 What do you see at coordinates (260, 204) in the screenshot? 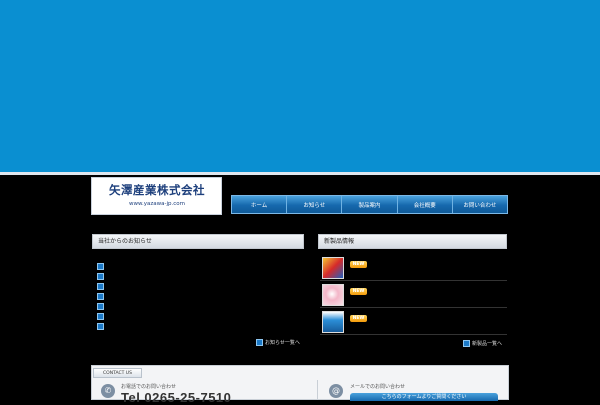
I see `nav-item-home: ホーム` at bounding box center [260, 204].